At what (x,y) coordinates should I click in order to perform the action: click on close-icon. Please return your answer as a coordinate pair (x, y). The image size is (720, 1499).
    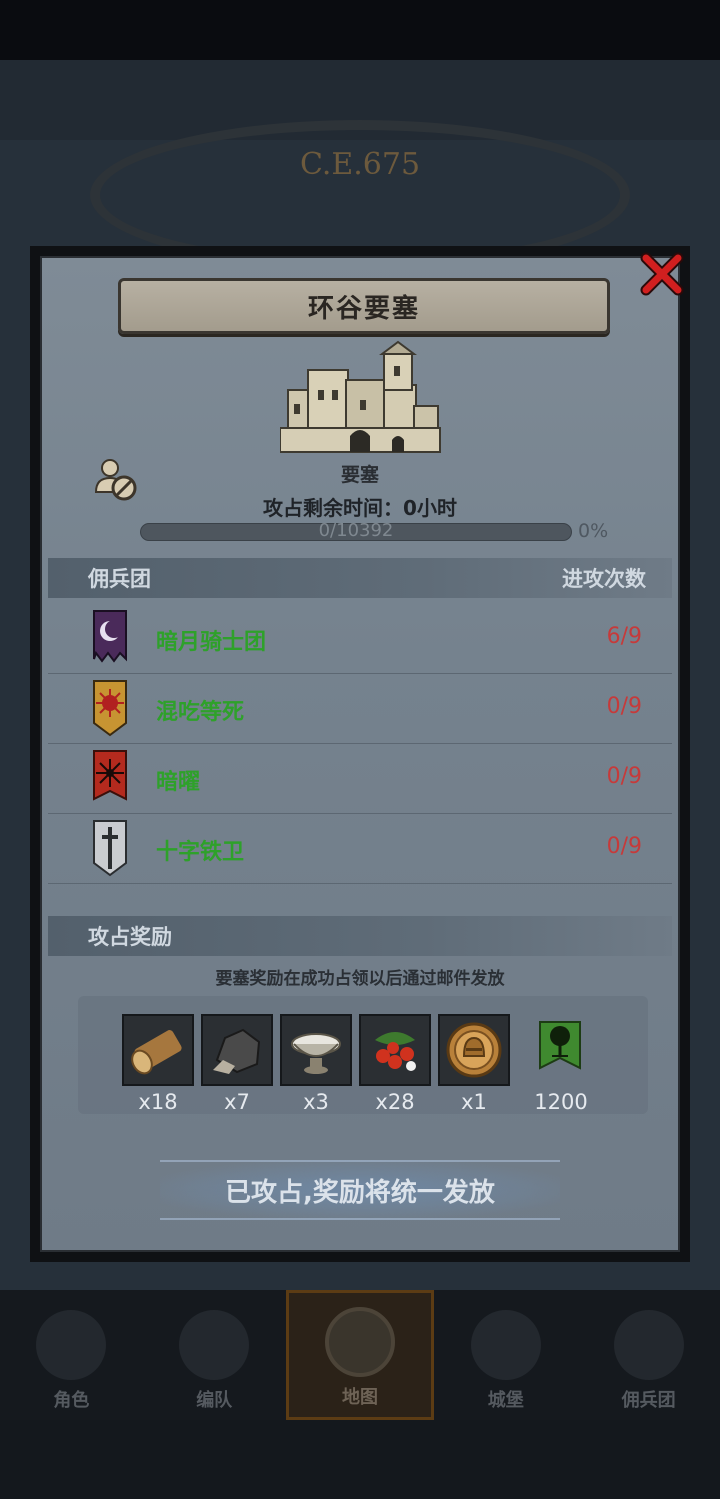
    Looking at the image, I should click on (662, 274).